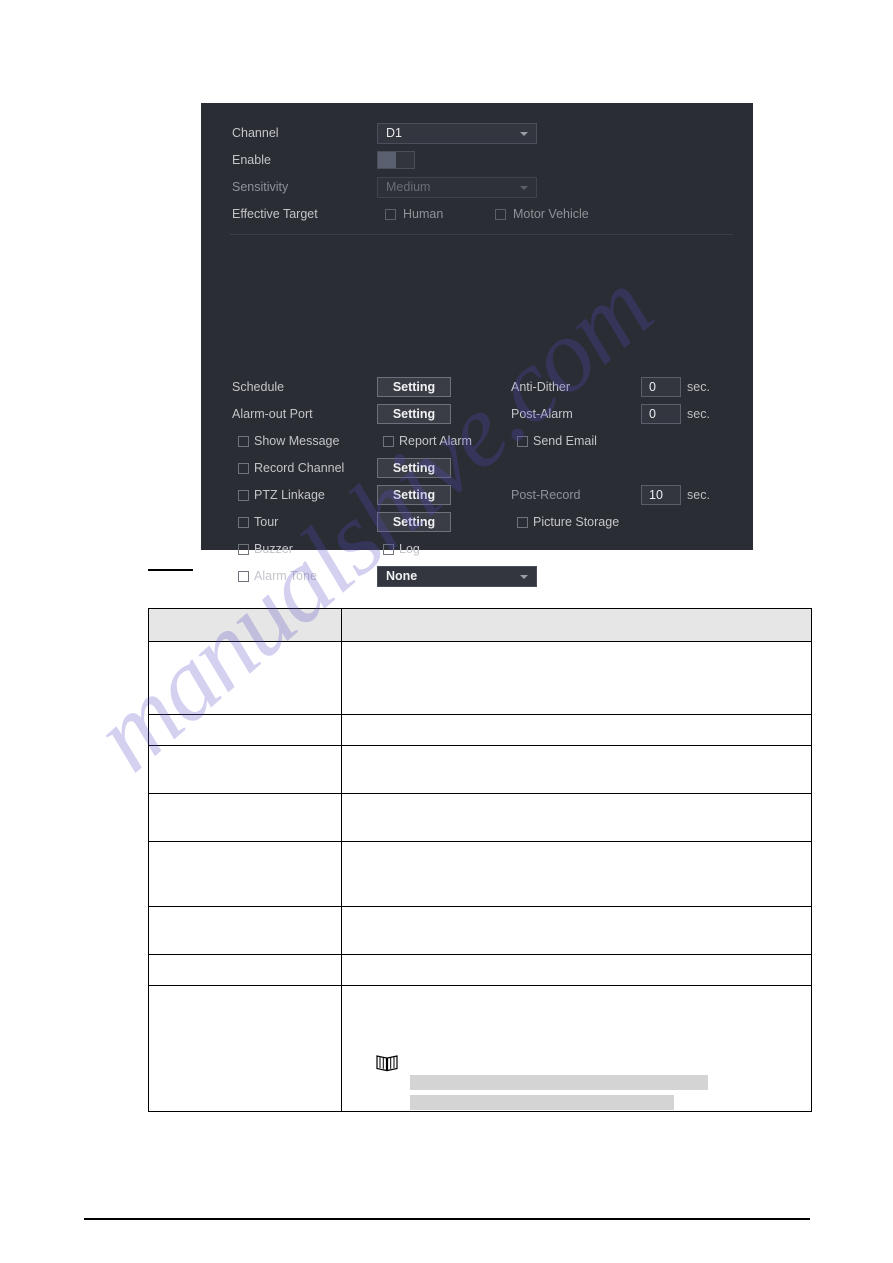  I want to click on record-channel-label: Record Channel, so click(299, 468).